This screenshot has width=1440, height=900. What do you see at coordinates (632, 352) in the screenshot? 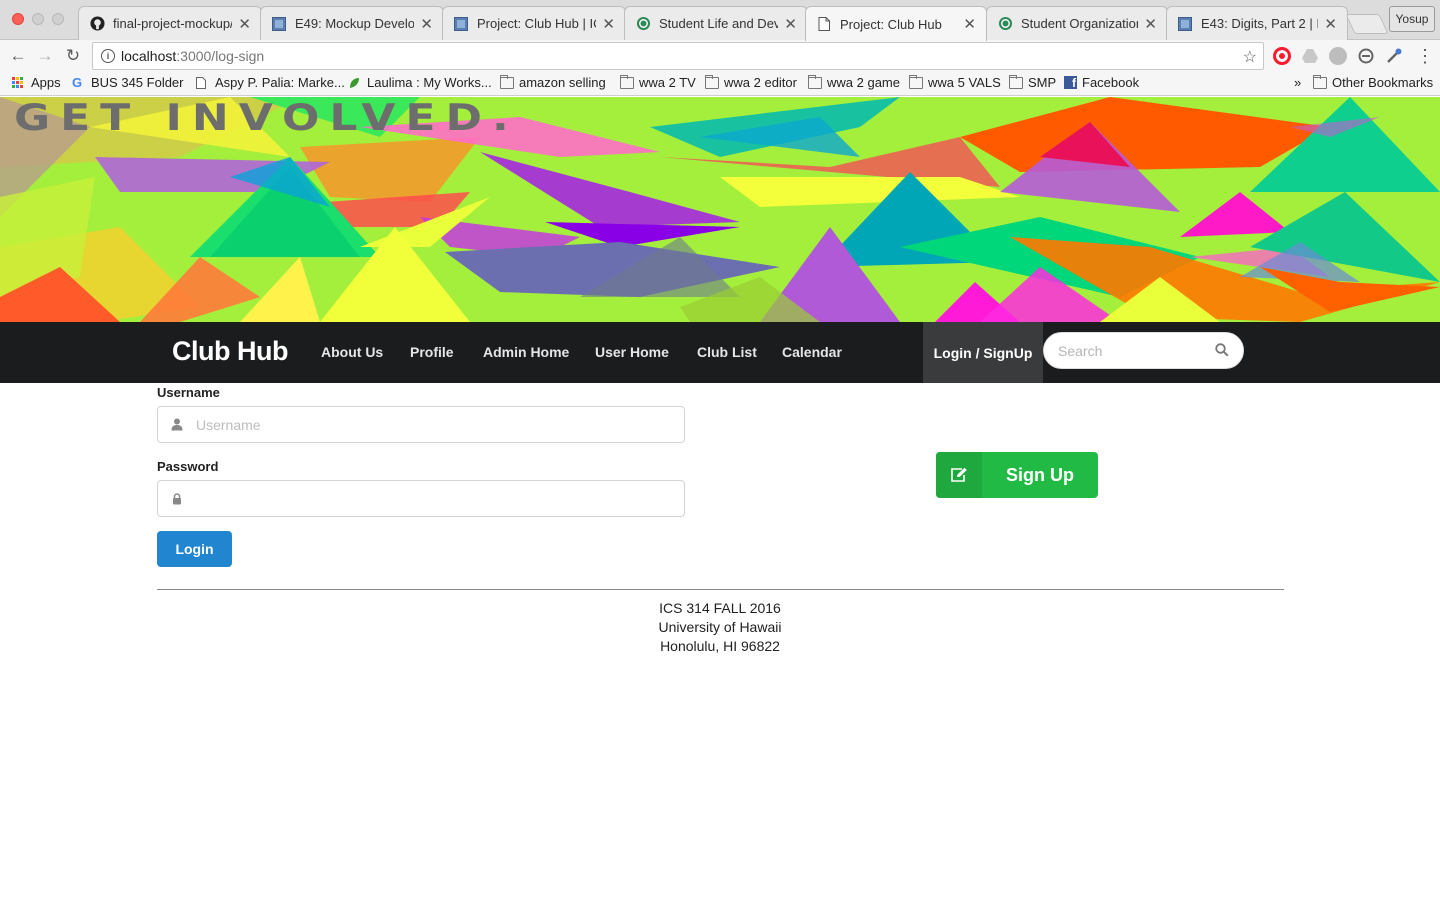
I see `nav-user-home: User Home` at bounding box center [632, 352].